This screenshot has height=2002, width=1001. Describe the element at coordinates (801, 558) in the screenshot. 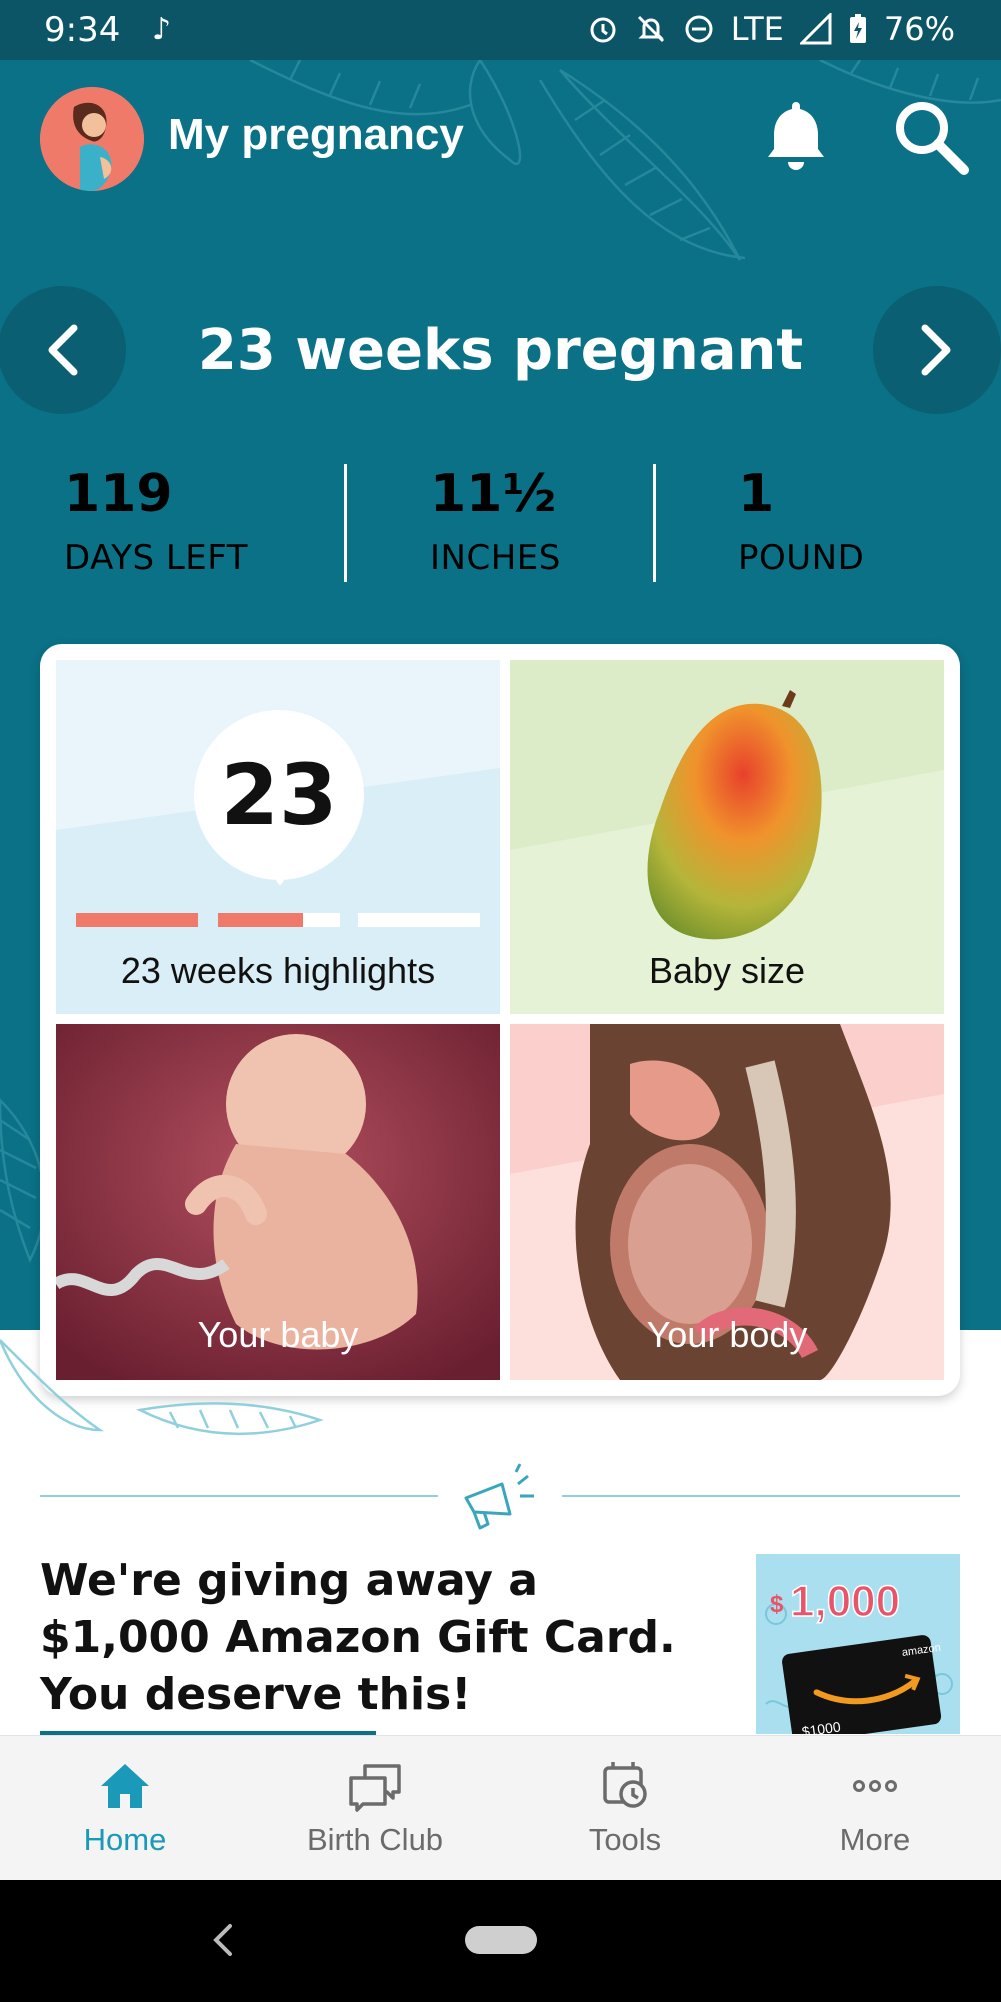

I see `stat-label: POUND` at that location.